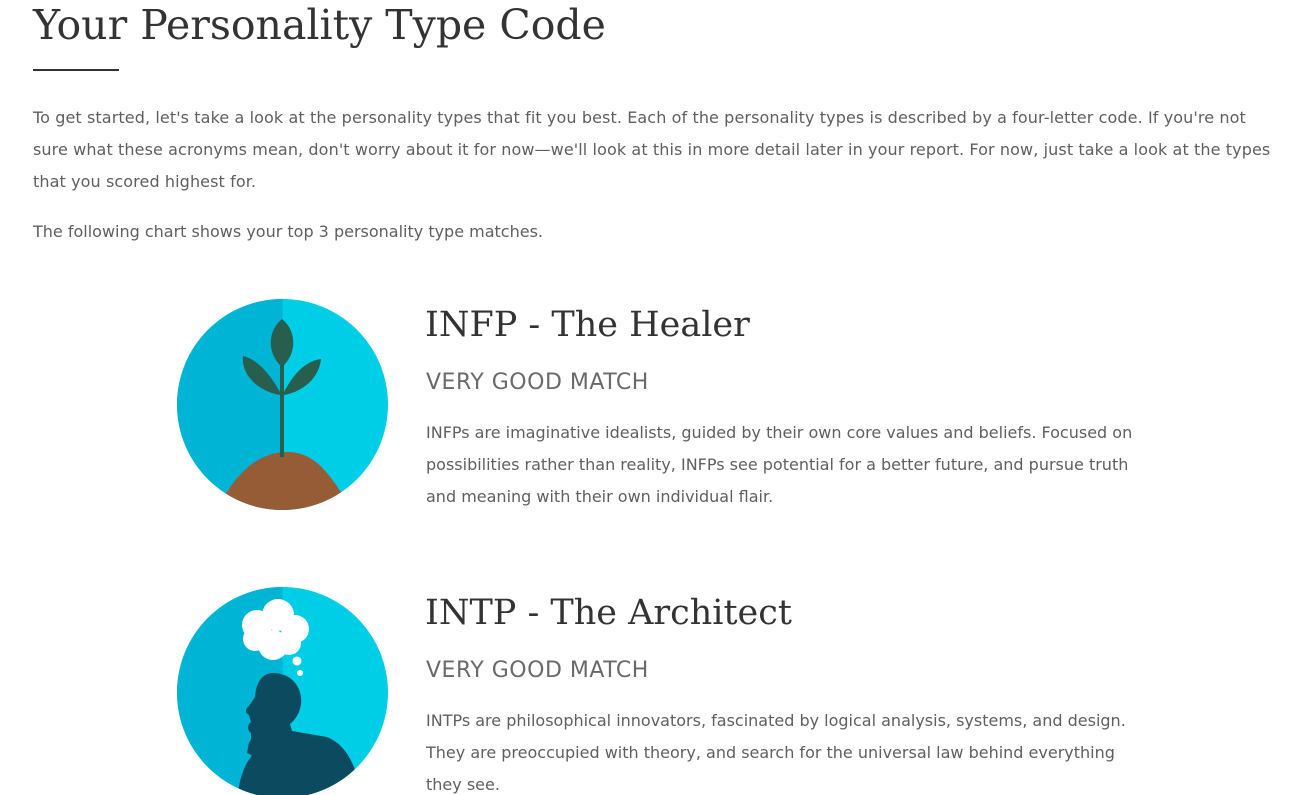 The image size is (1292, 795). I want to click on title-underline, so click(76, 70).